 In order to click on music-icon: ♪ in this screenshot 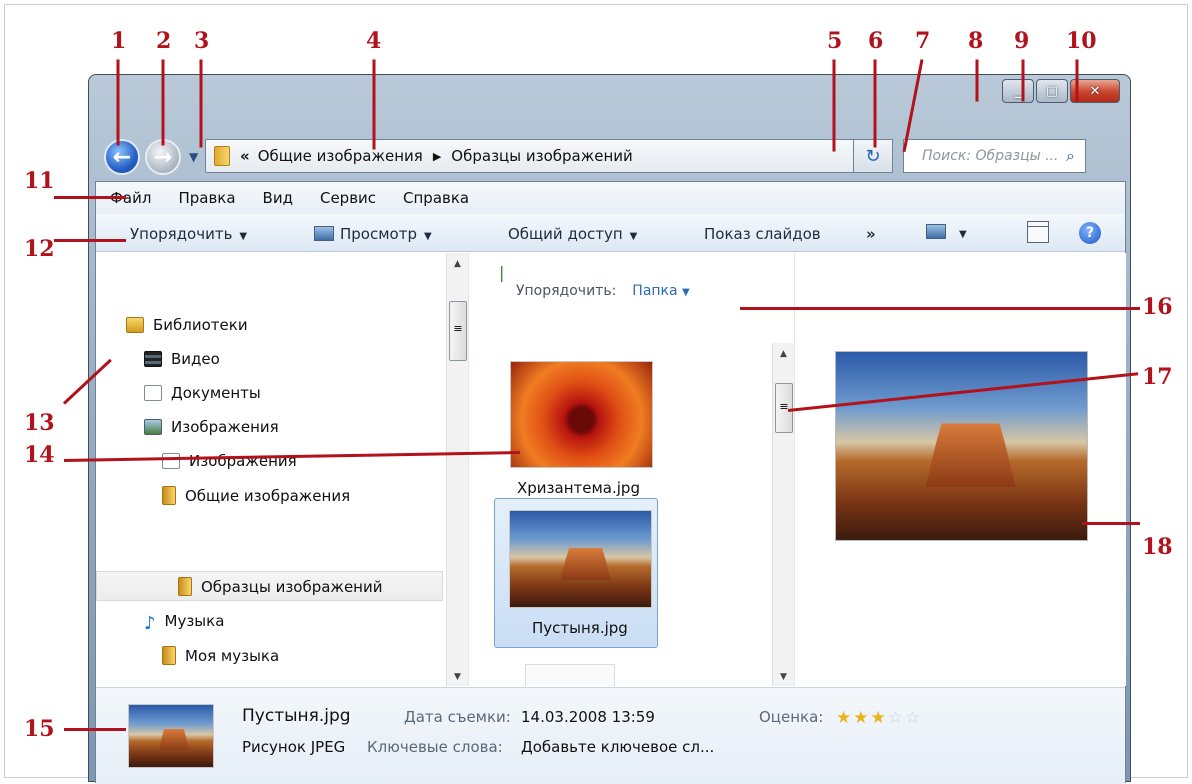, I will do `click(150, 623)`.